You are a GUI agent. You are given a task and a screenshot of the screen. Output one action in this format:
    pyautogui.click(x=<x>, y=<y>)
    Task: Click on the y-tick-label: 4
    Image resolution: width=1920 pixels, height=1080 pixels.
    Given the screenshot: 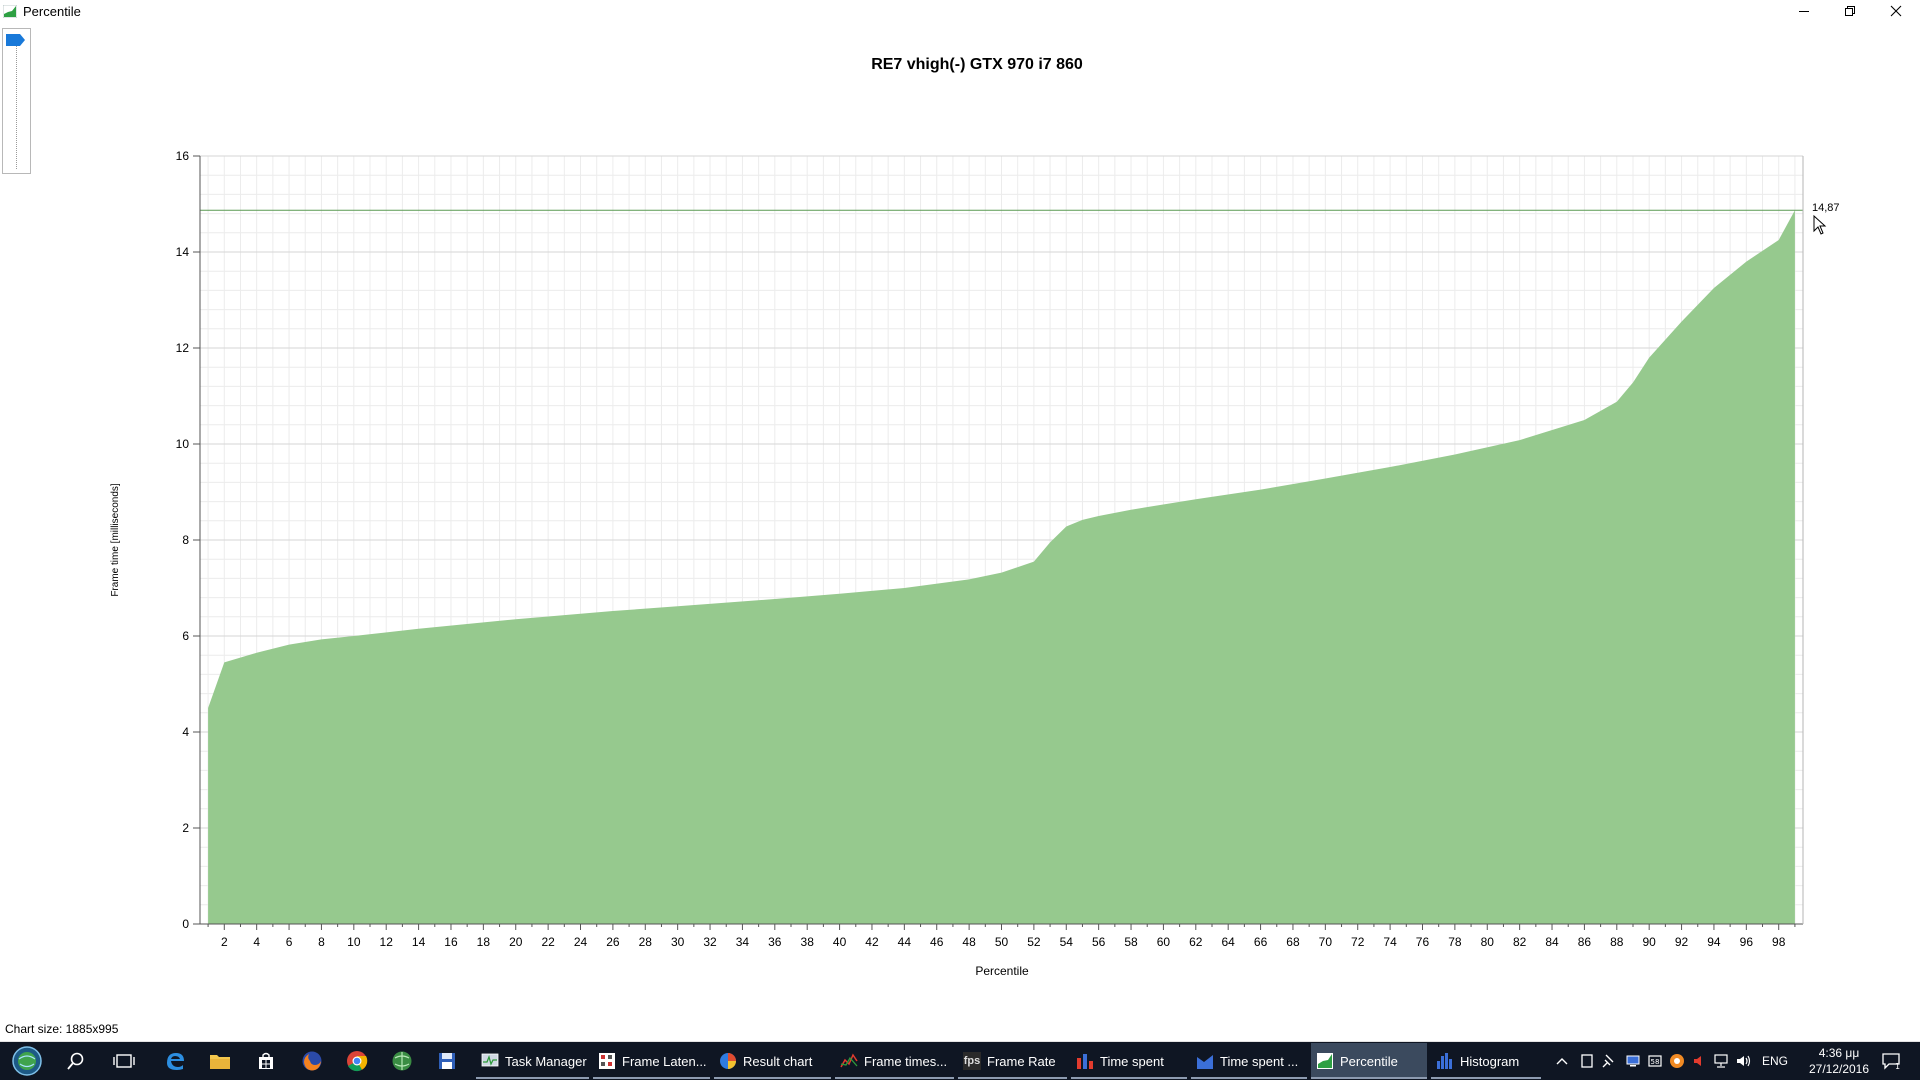 What is the action you would take?
    pyautogui.click(x=185, y=732)
    